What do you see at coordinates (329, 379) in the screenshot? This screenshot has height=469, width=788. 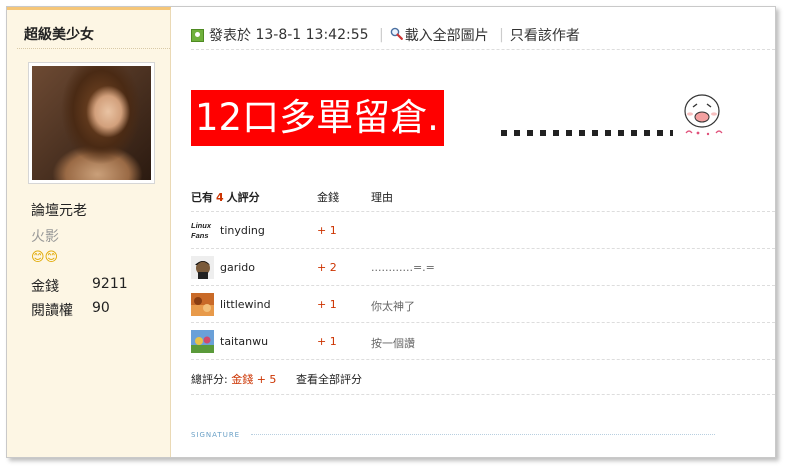 I see `view-all-ratings-link: 查看全部評分` at bounding box center [329, 379].